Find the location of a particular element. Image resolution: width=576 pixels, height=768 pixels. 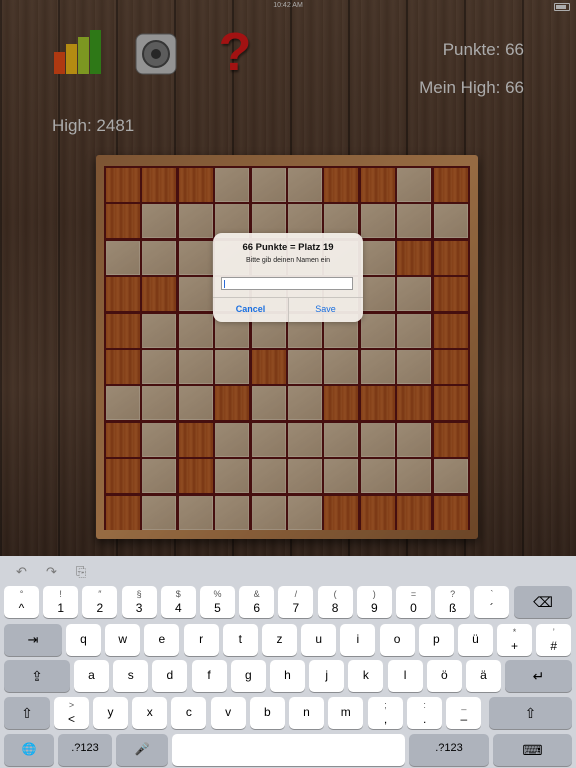

tab-key: ⇥ is located at coordinates (33, 640).